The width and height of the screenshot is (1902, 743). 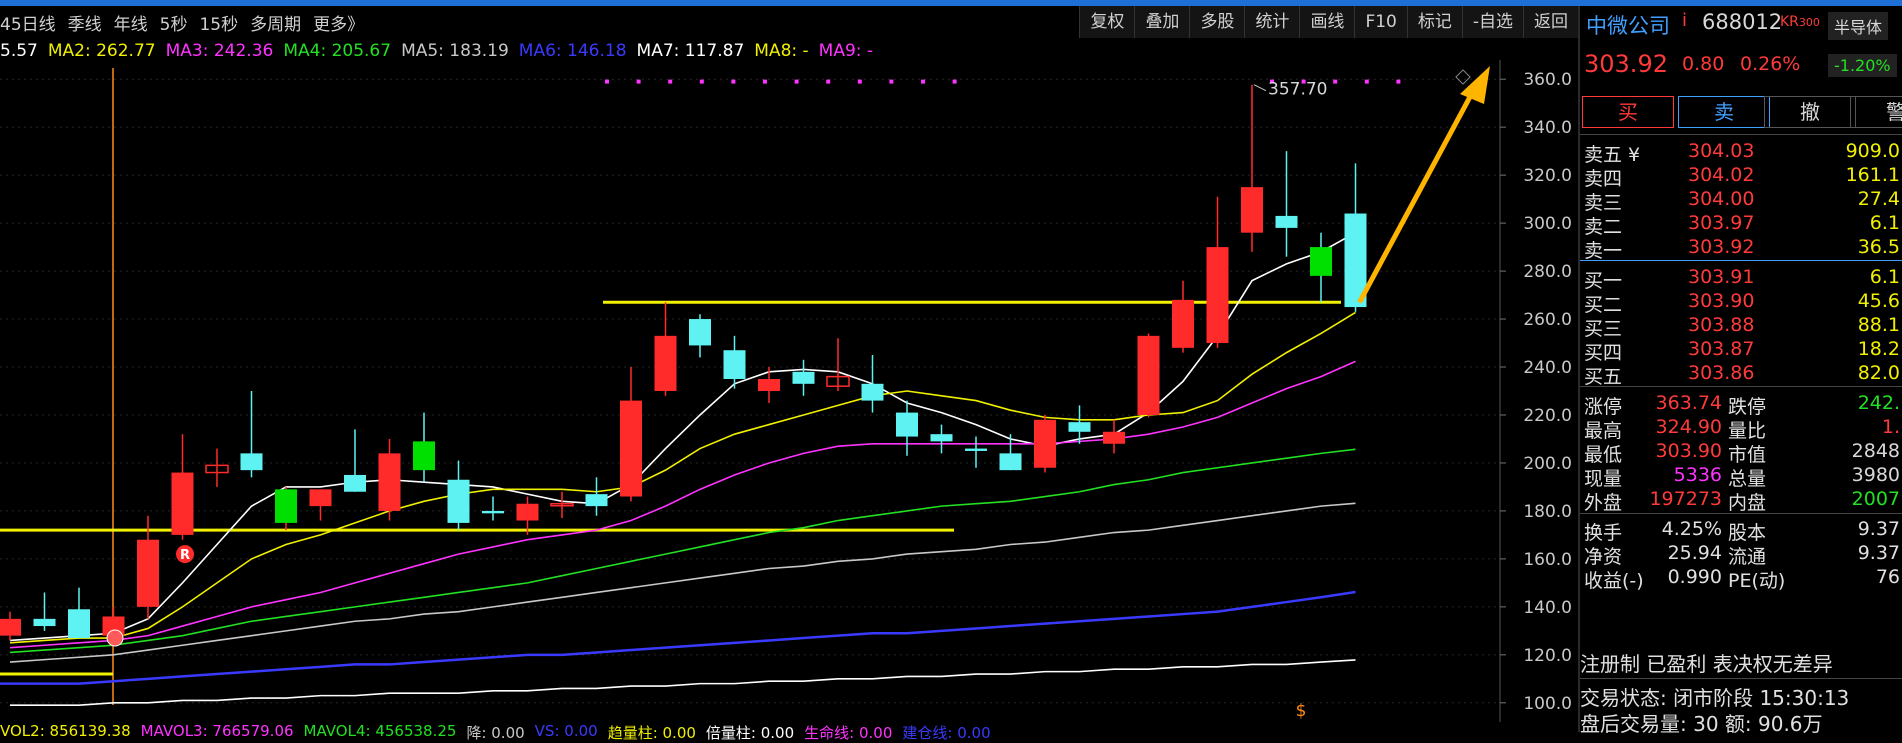 I want to click on period-tab: 45日线, so click(x=28, y=22).